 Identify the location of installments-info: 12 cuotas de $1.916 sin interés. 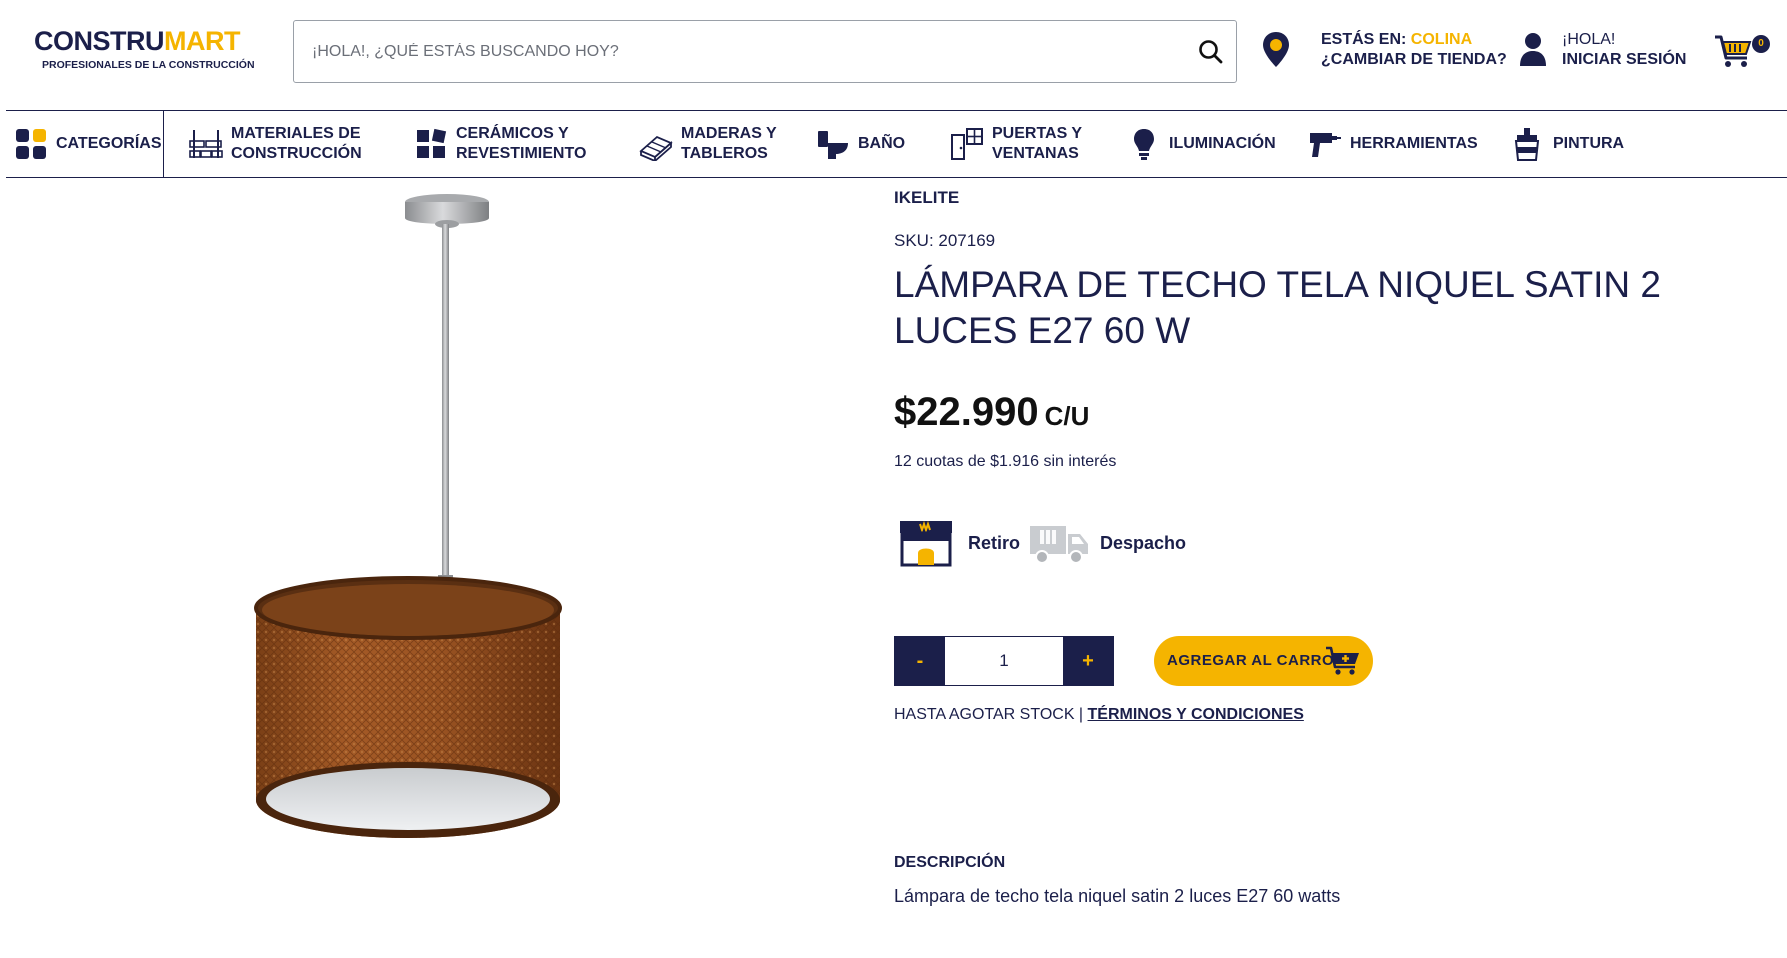
(1005, 461).